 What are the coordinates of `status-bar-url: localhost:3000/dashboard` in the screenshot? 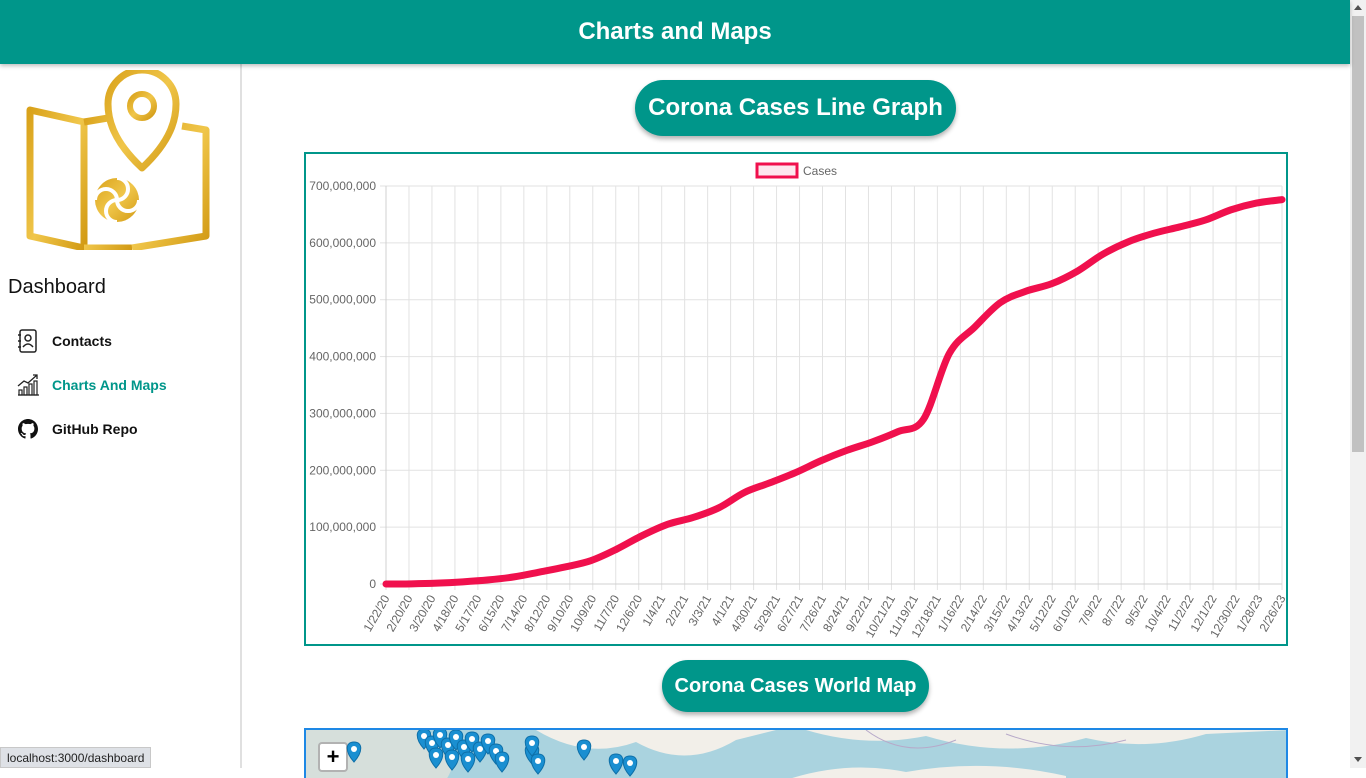 It's located at (76, 757).